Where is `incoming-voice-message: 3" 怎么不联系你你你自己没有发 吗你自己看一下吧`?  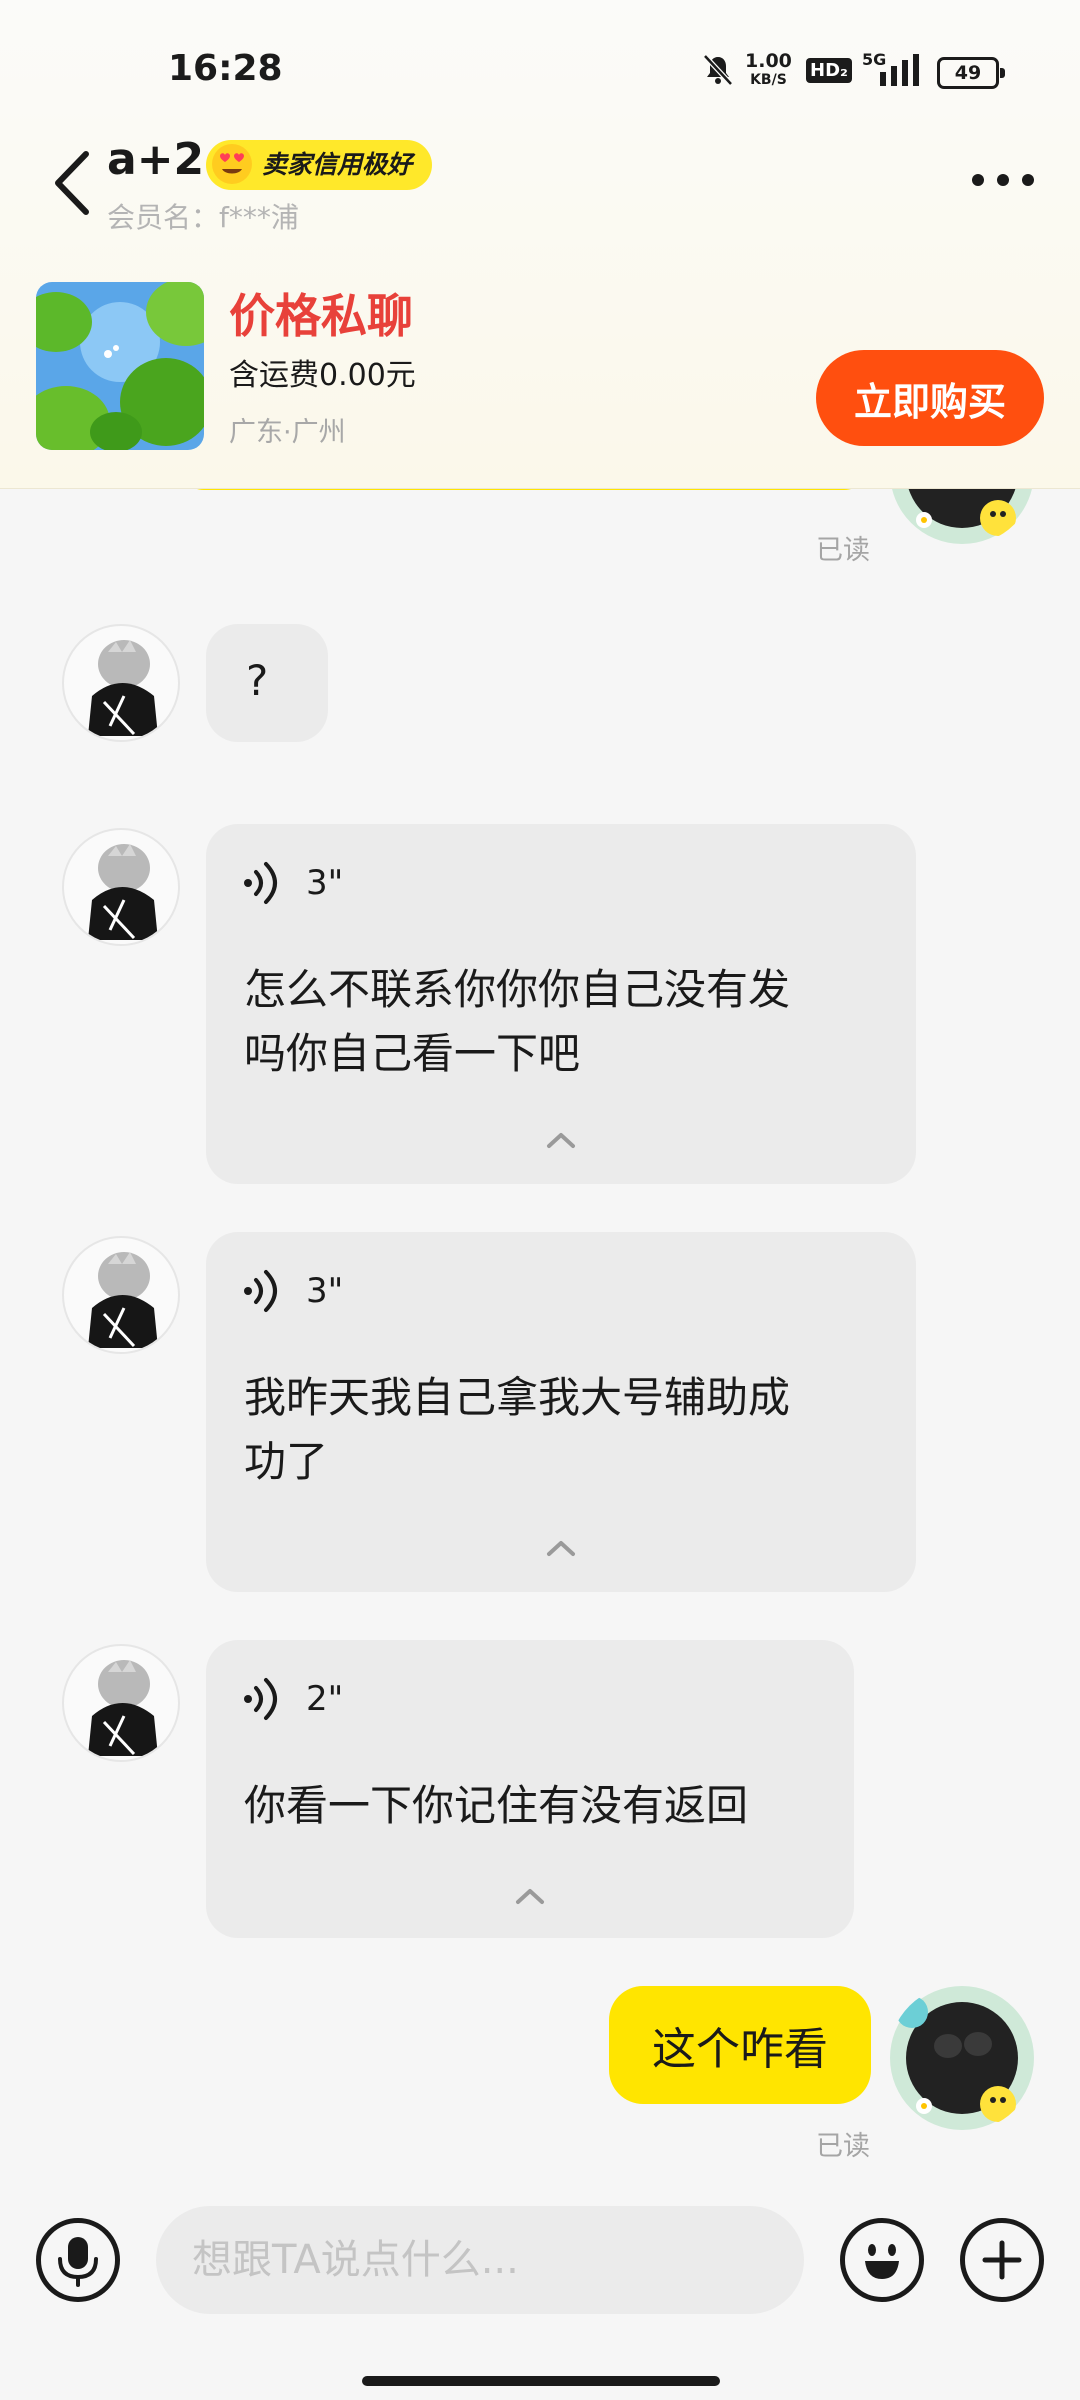
incoming-voice-message: 3" 怎么不联系你你你自己没有发 吗你自己看一下吧 is located at coordinates (561, 1004).